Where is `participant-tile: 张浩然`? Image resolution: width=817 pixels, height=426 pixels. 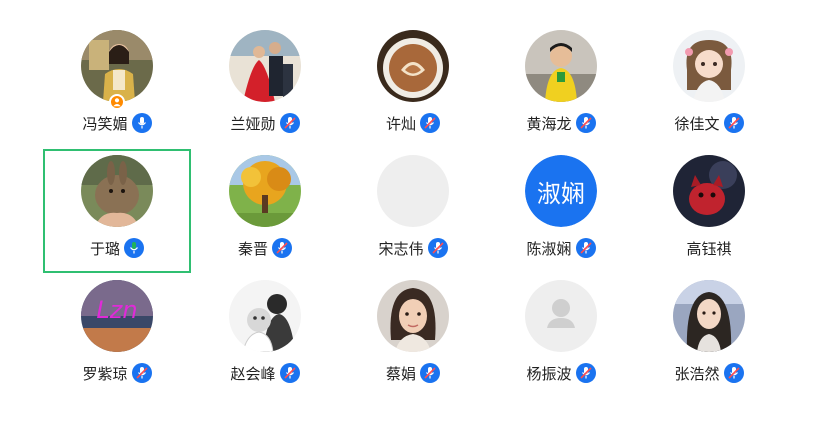
participant-tile: 张浩然 is located at coordinates (709, 336).